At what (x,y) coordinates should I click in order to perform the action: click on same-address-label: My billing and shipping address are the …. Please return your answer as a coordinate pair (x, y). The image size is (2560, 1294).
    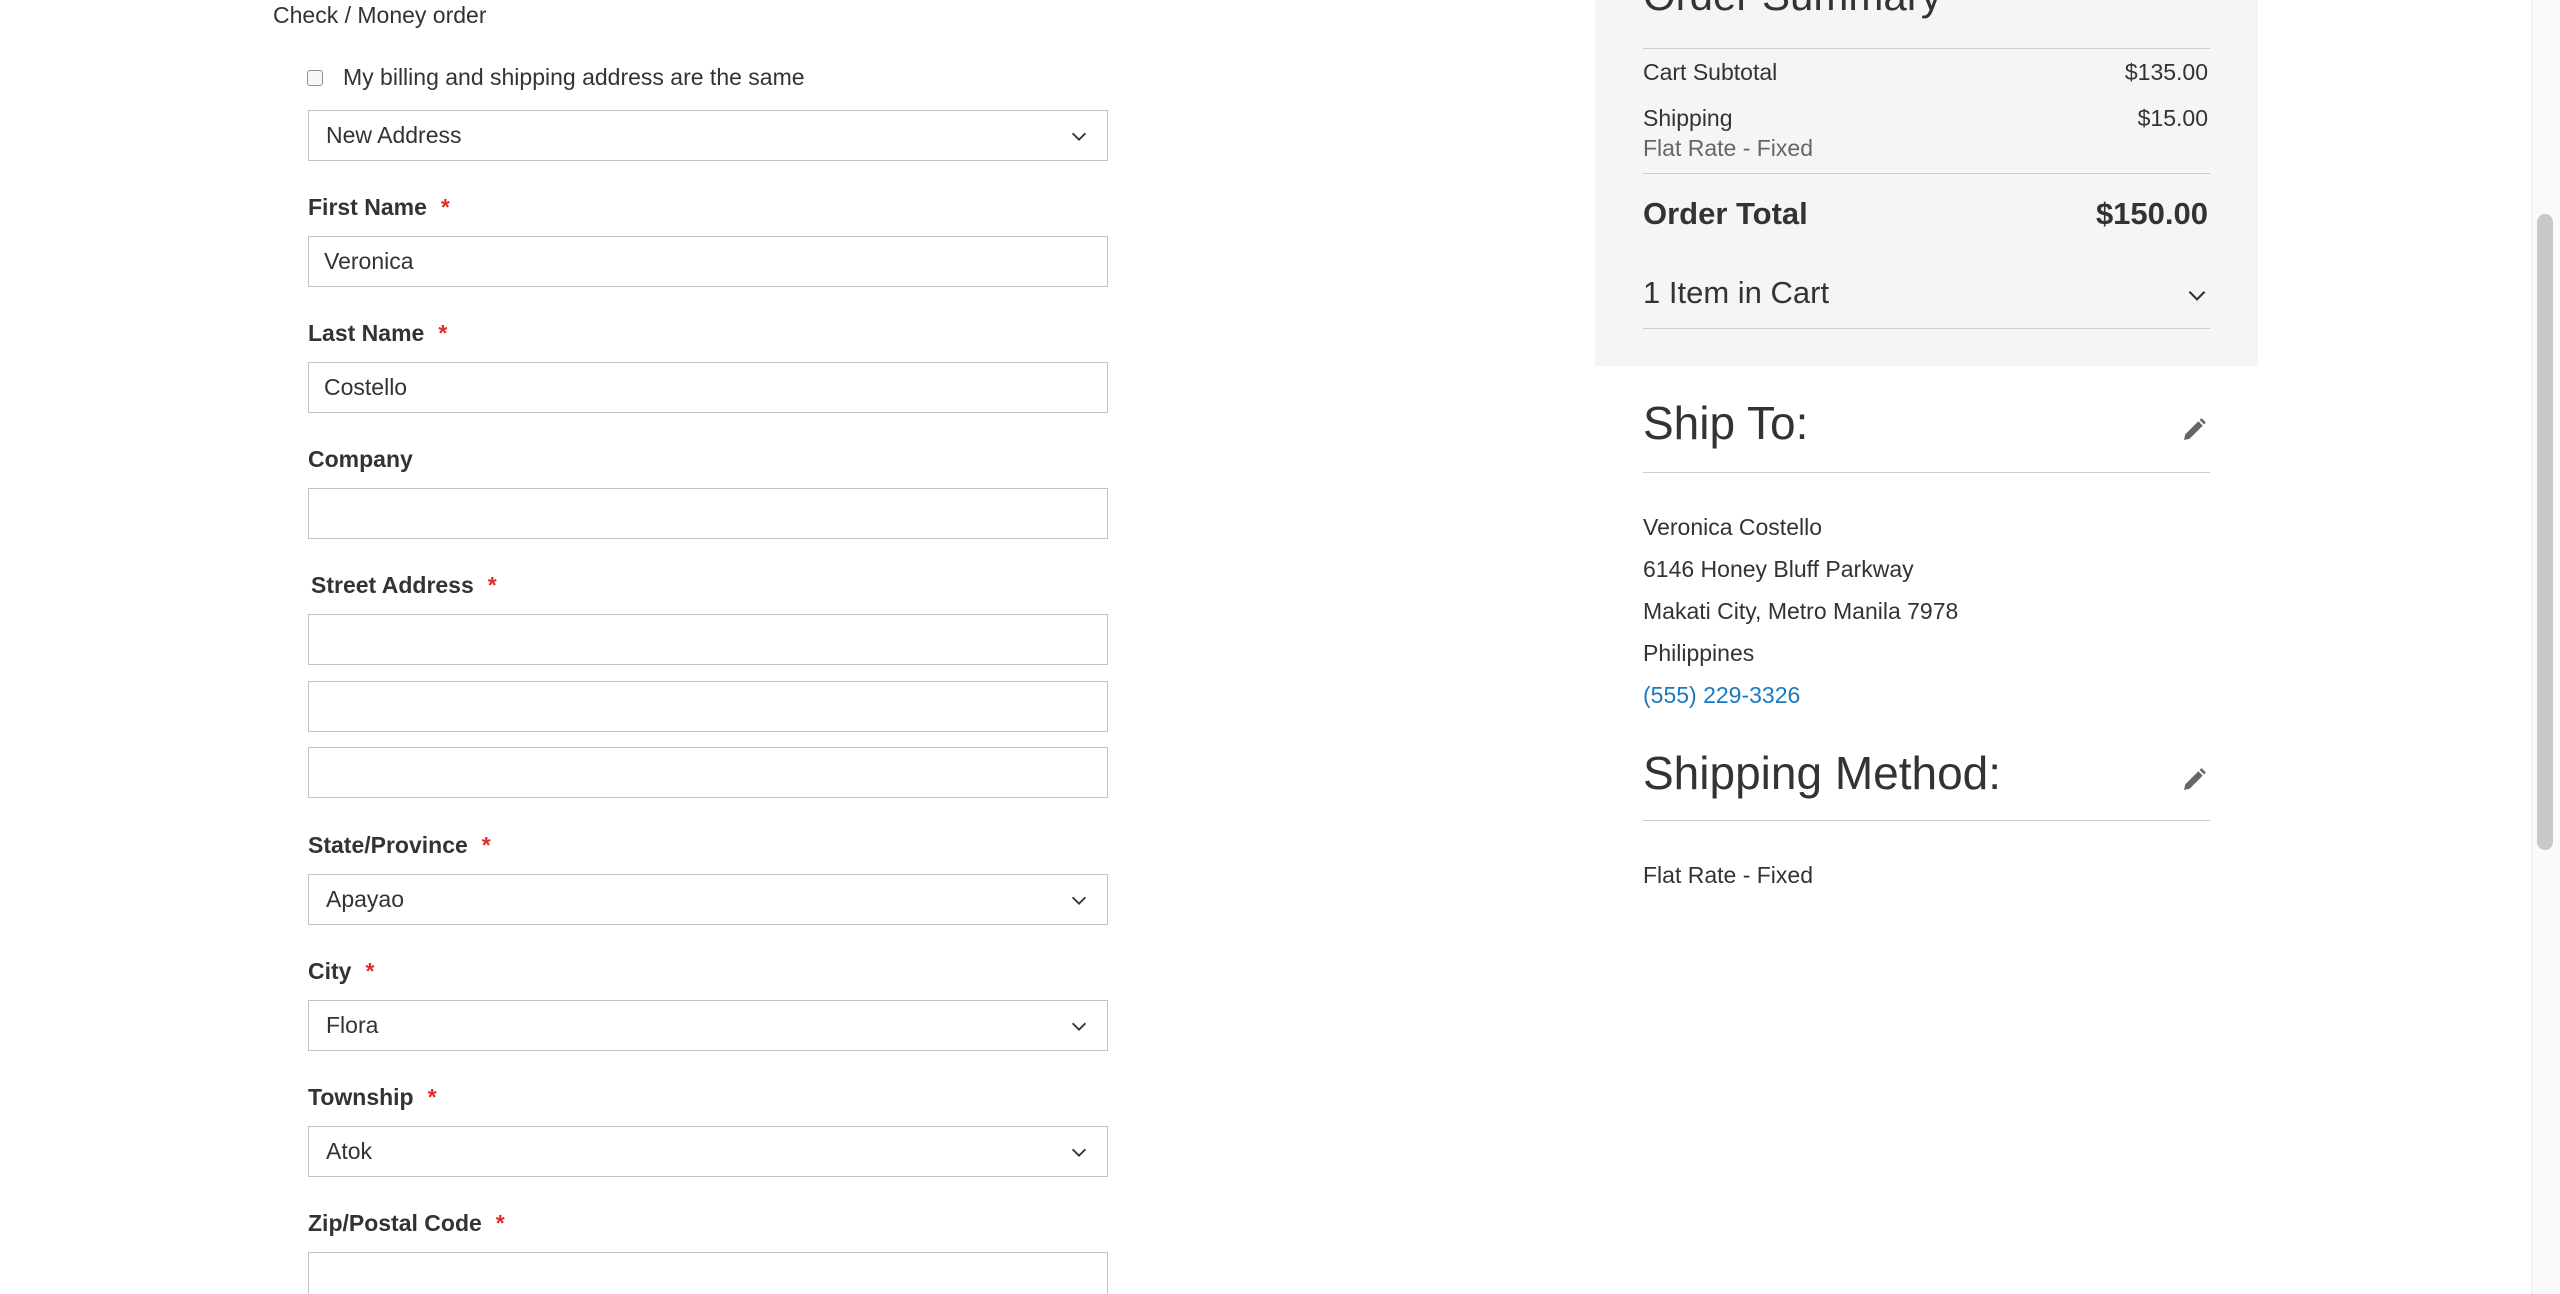
    Looking at the image, I should click on (574, 77).